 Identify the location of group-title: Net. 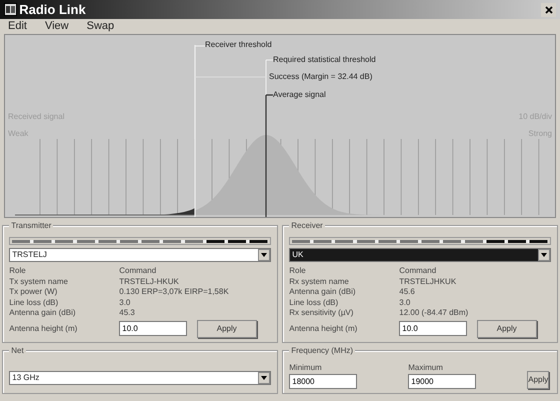
(17, 350).